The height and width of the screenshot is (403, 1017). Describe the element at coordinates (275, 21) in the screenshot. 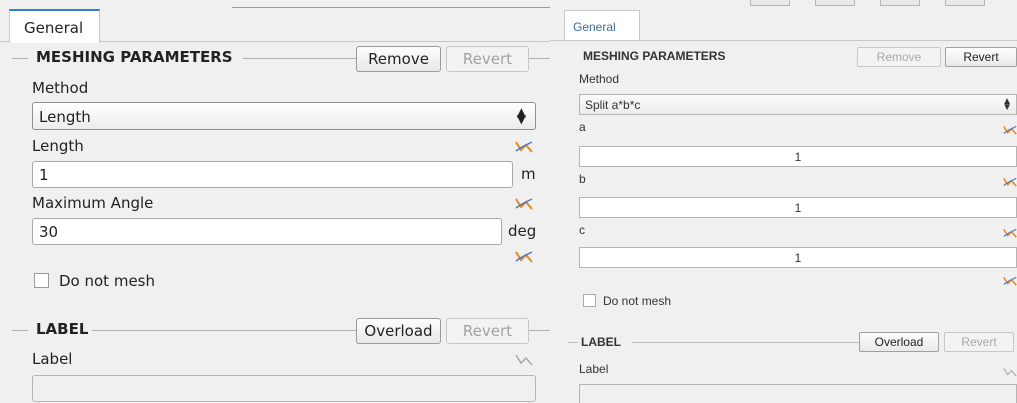

I see `tab-bar: General` at that location.